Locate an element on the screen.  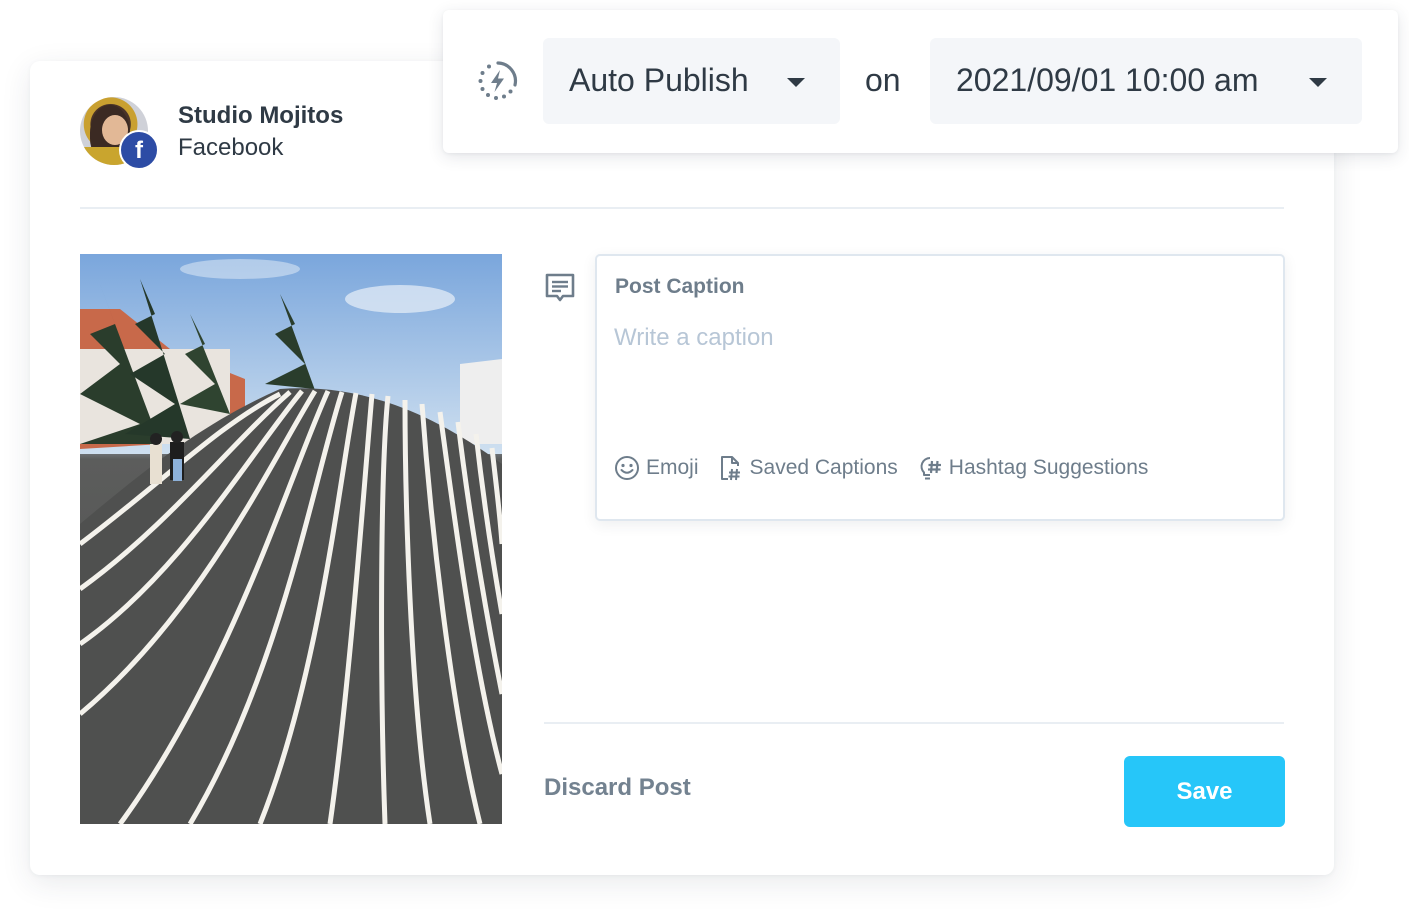
emoji-button: Emoji is located at coordinates (656, 468).